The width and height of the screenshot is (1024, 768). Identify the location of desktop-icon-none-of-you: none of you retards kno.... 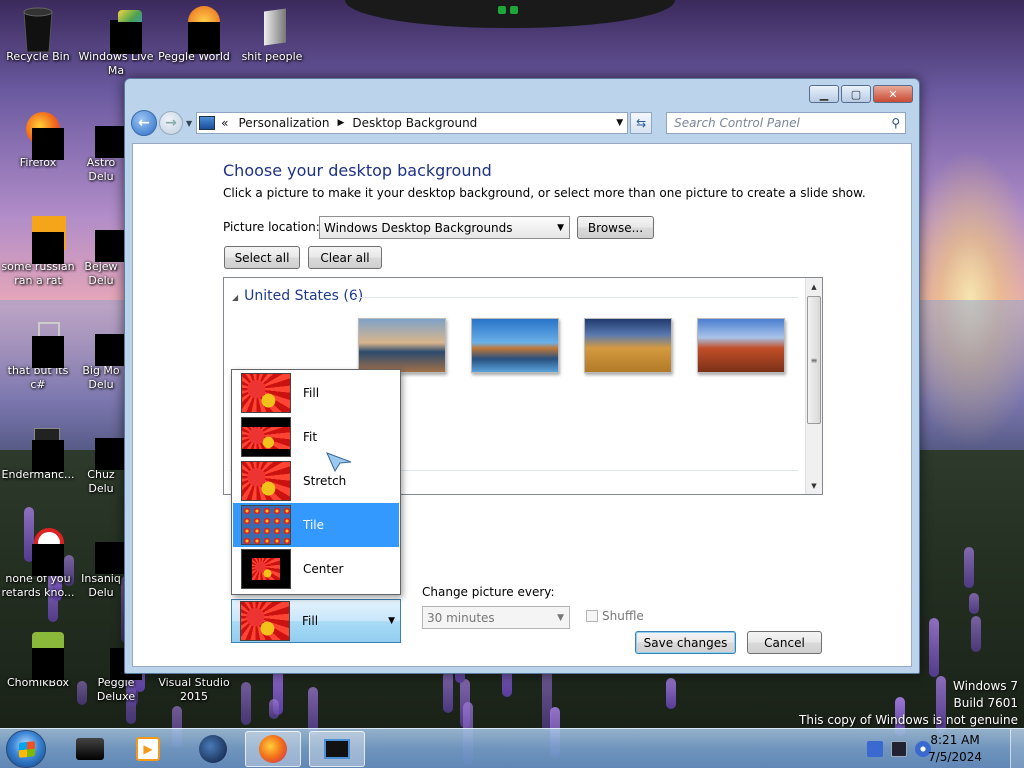
(38, 564).